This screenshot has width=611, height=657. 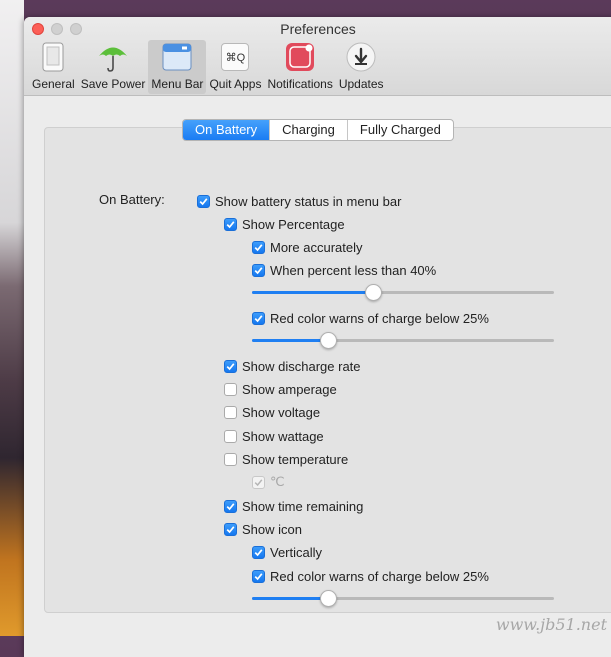 I want to click on tab-on-battery: On Battery, so click(x=226, y=130).